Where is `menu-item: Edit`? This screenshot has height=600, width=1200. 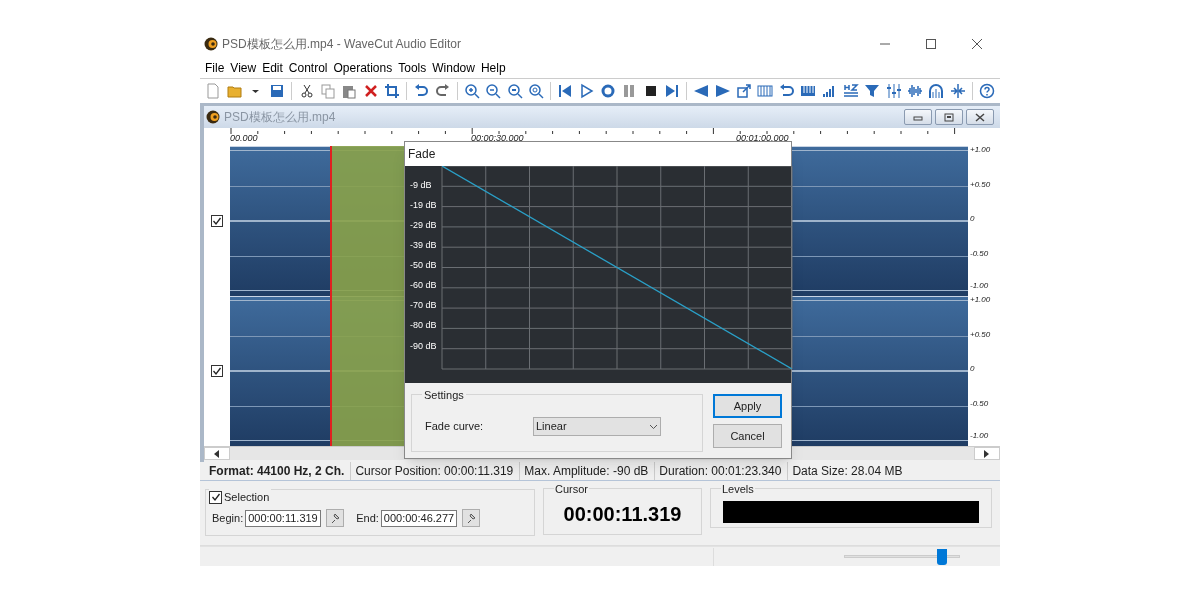 menu-item: Edit is located at coordinates (272, 68).